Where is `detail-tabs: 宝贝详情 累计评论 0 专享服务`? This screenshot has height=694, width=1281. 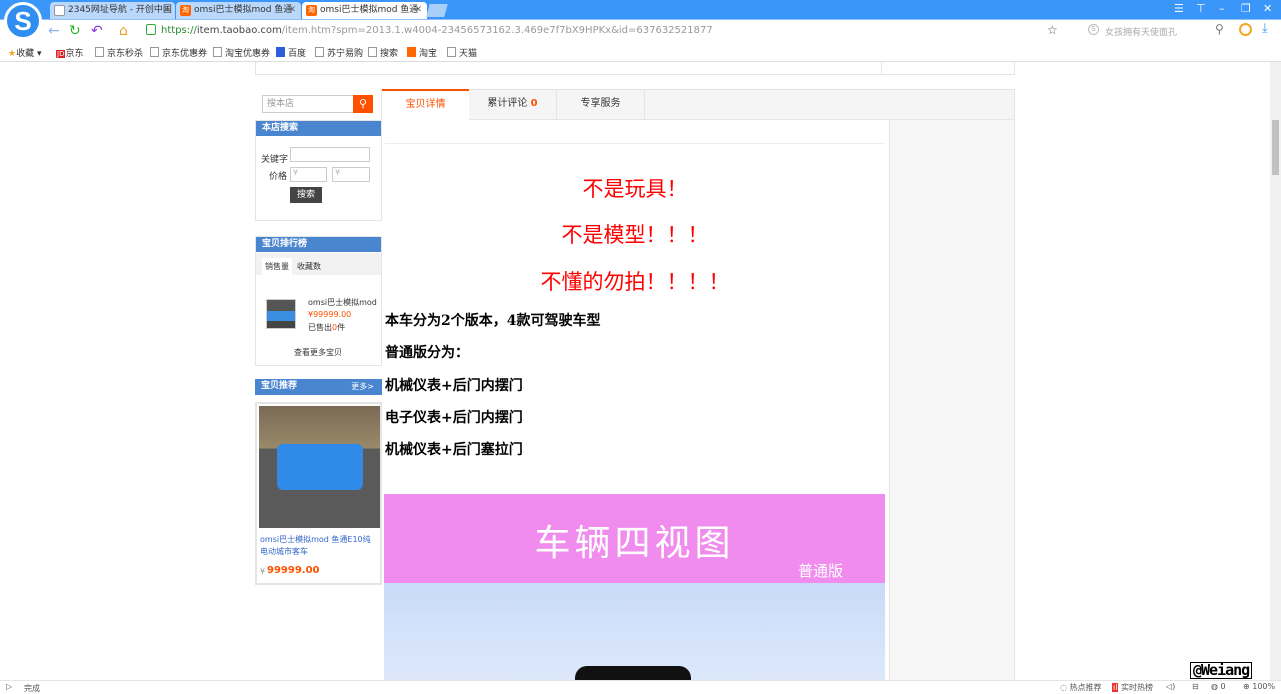 detail-tabs: 宝贝详情 累计评论 0 专享服务 is located at coordinates (698, 104).